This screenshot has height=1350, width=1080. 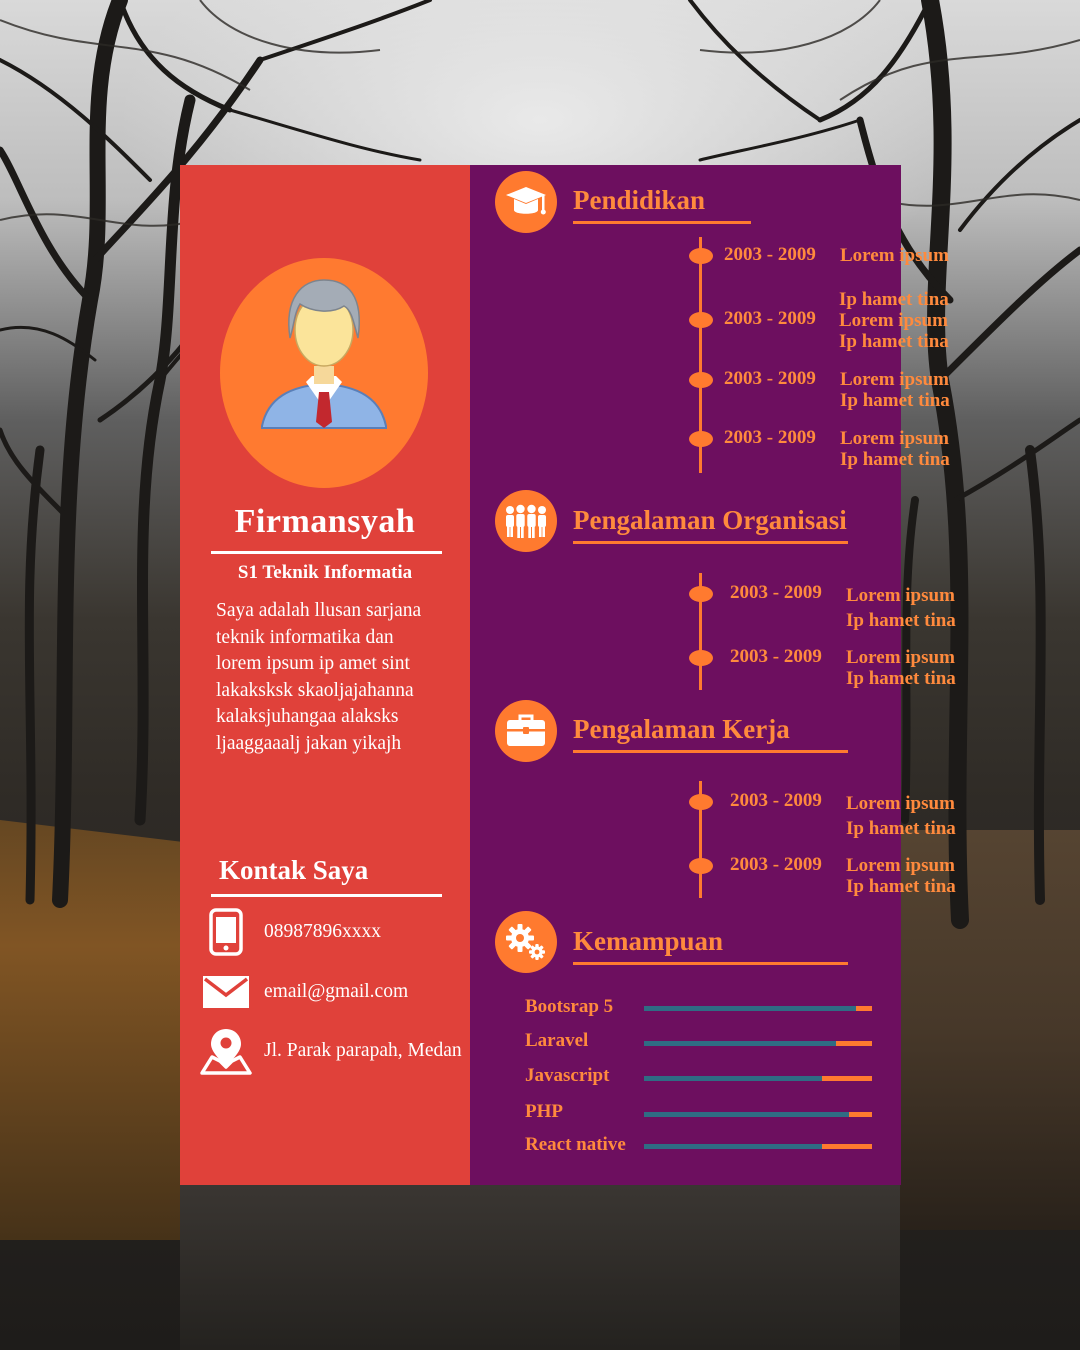 I want to click on education-desc: Ip hamet tina Lorem ipsum Ip hamet tina, so click(x=894, y=320).